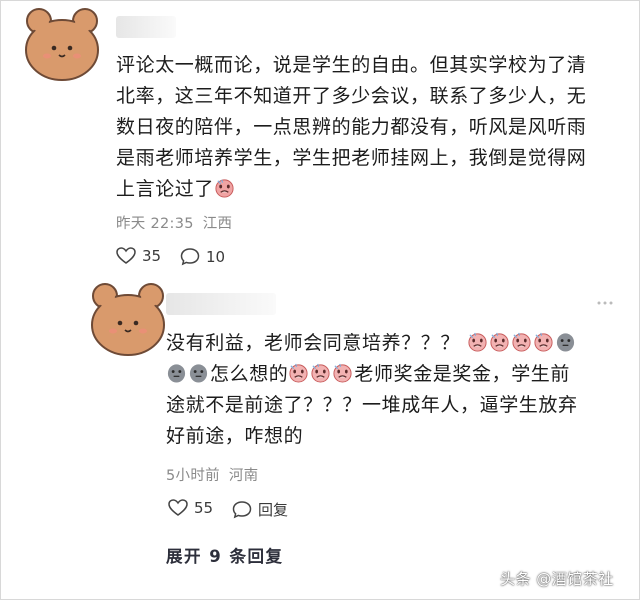  What do you see at coordinates (372, 405) in the screenshot?
I see `reply-line: 途就不是前途了？？？一堆成年人，逼学生放弃` at bounding box center [372, 405].